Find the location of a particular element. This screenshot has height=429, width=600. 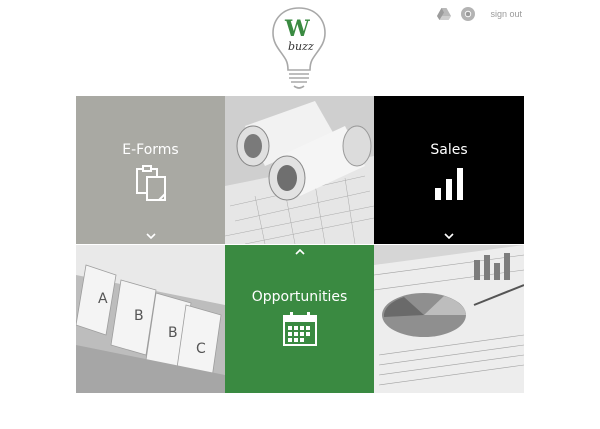

chevron-up-icon is located at coordinates (299, 252).